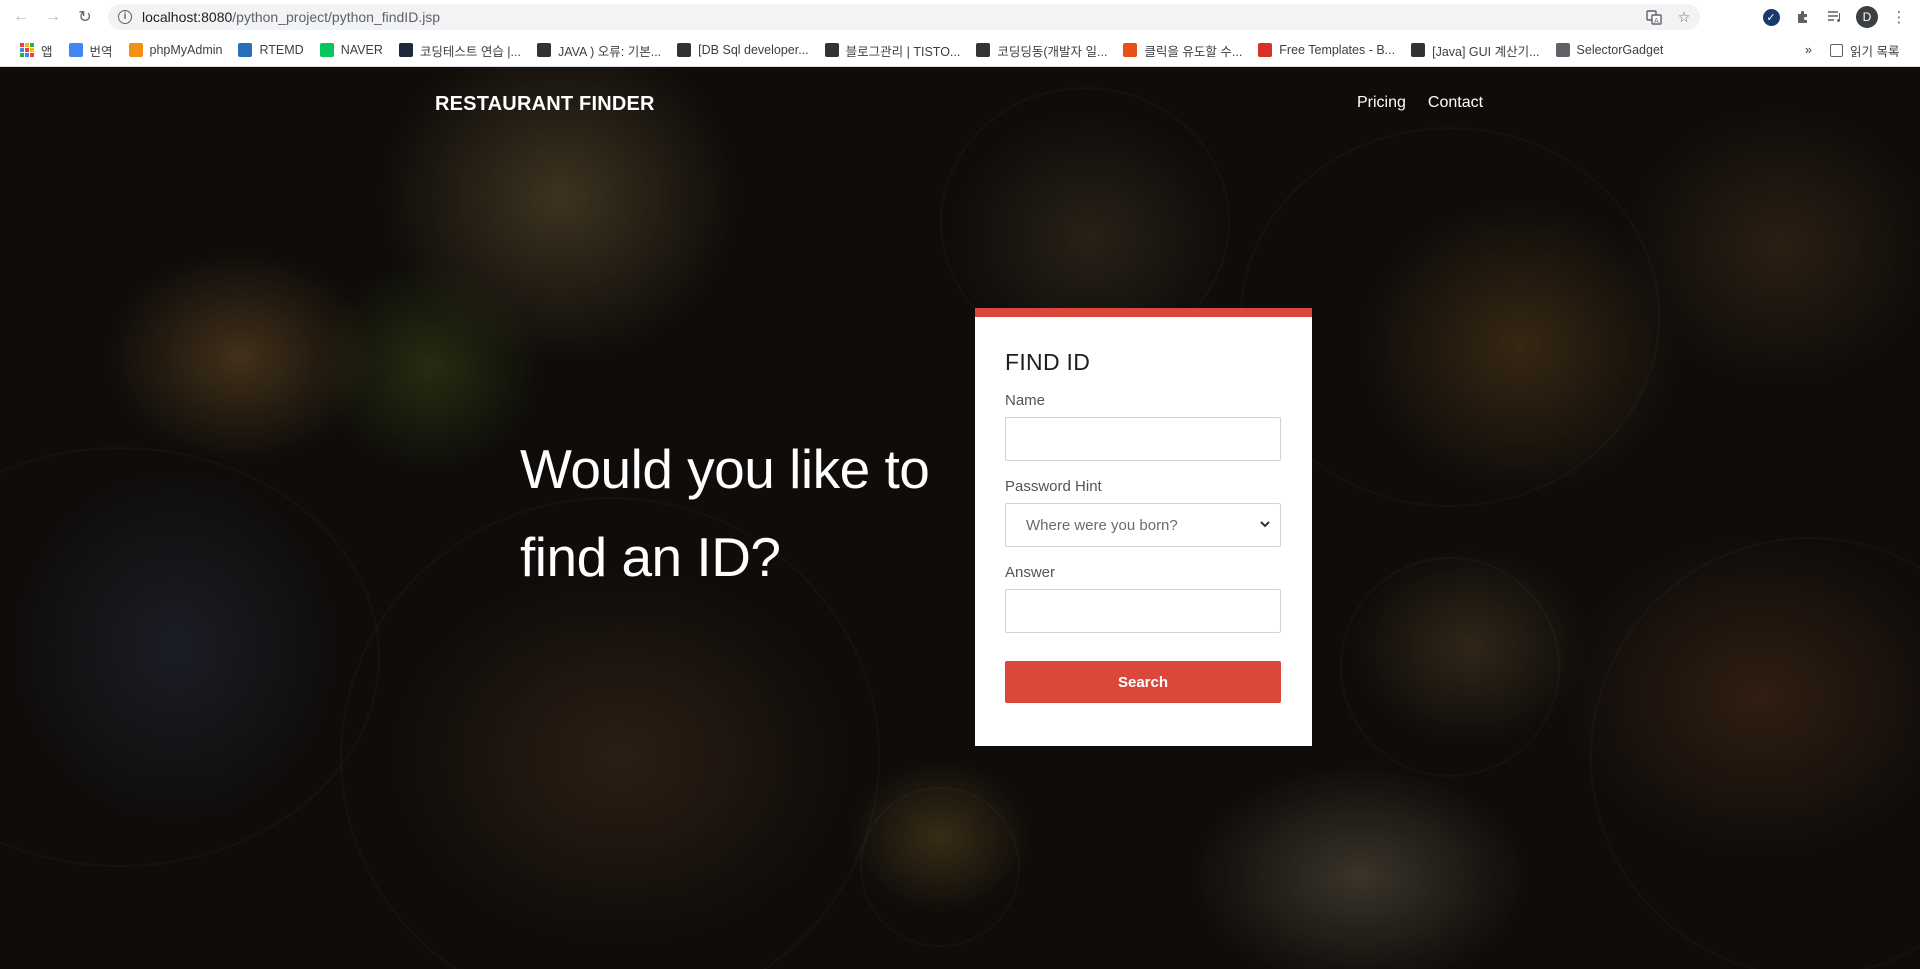  Describe the element at coordinates (1808, 50) in the screenshot. I see `more-bookmarks-chevron-icon: »` at that location.